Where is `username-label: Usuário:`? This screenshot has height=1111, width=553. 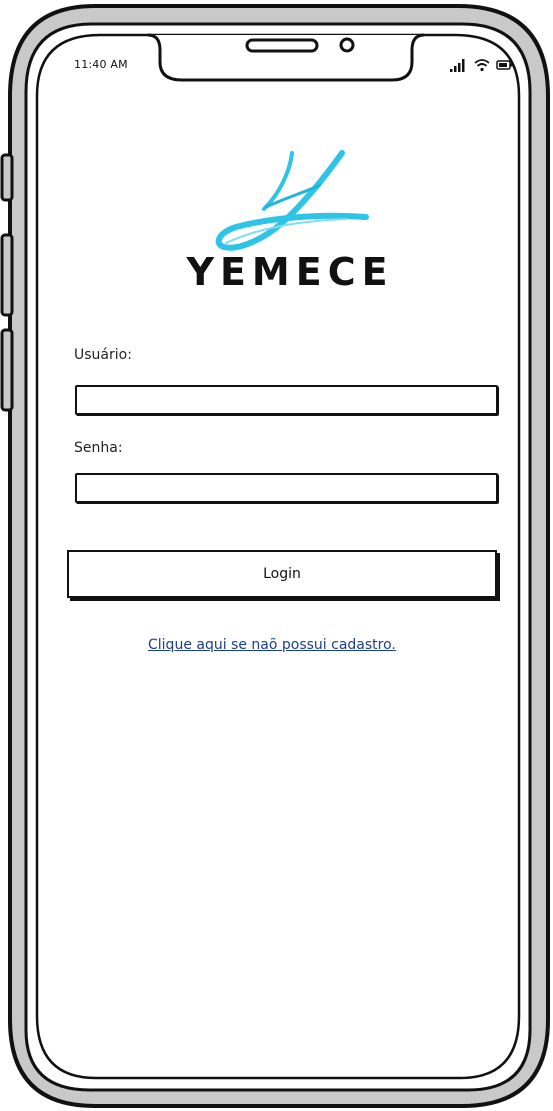
username-label: Usuário: is located at coordinates (103, 355).